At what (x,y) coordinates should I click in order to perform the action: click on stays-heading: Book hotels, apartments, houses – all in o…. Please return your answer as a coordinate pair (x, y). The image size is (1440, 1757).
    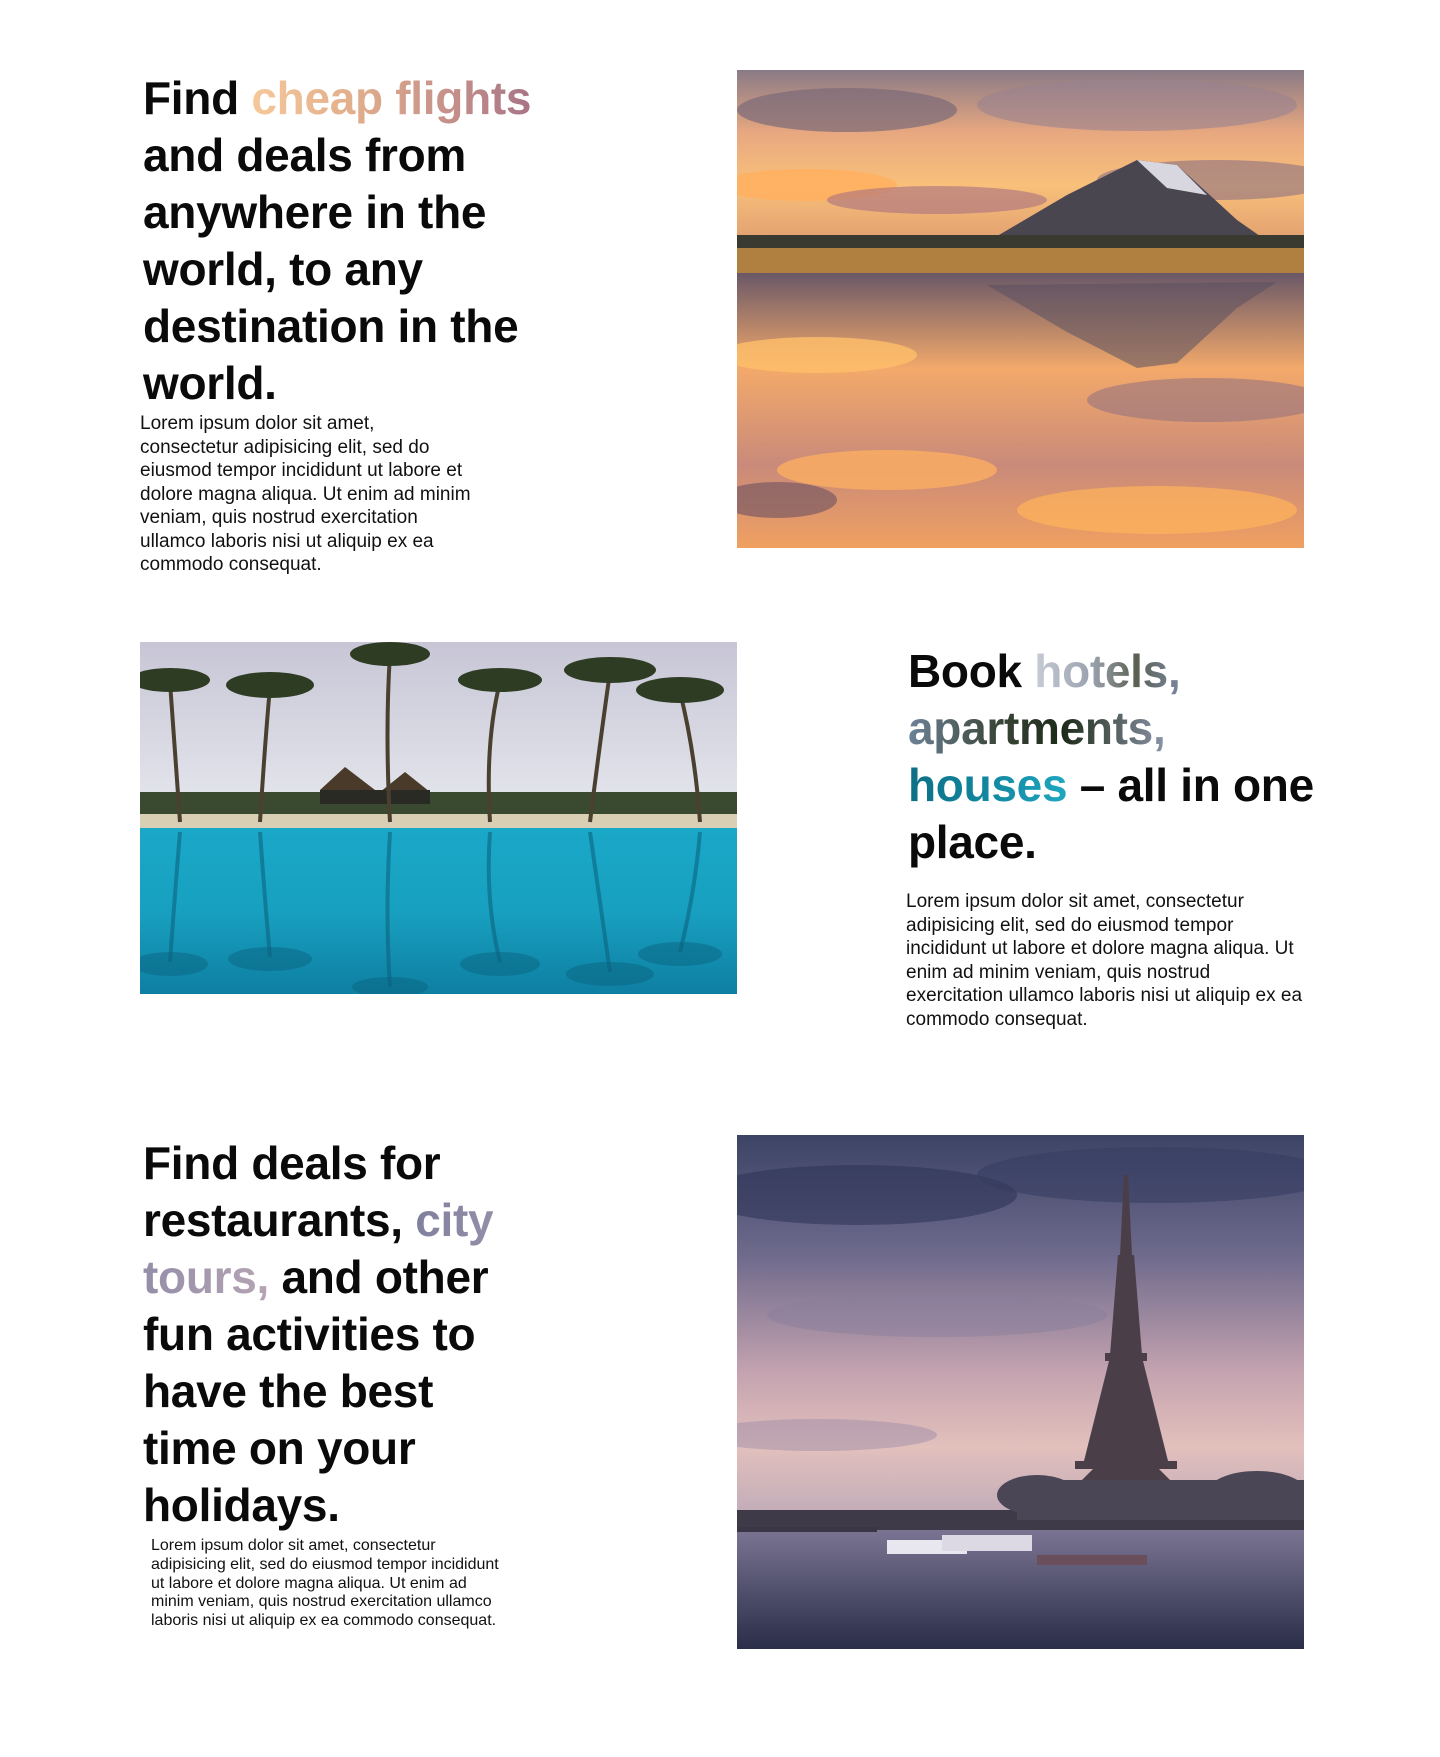
    Looking at the image, I should click on (1118, 757).